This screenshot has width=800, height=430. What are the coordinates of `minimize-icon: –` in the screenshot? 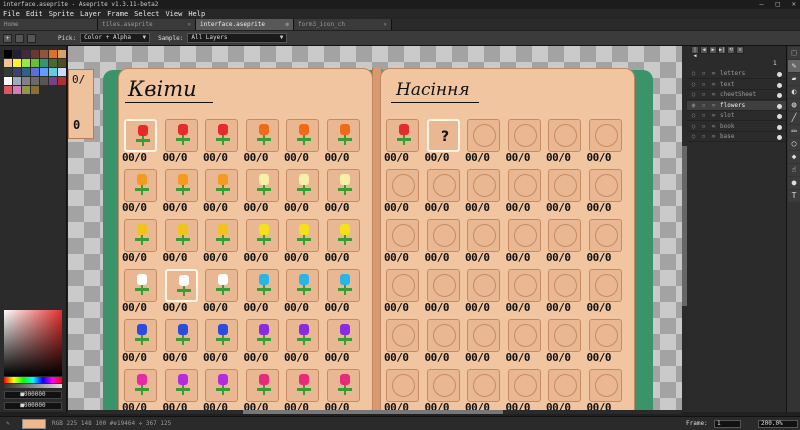 It's located at (761, 4).